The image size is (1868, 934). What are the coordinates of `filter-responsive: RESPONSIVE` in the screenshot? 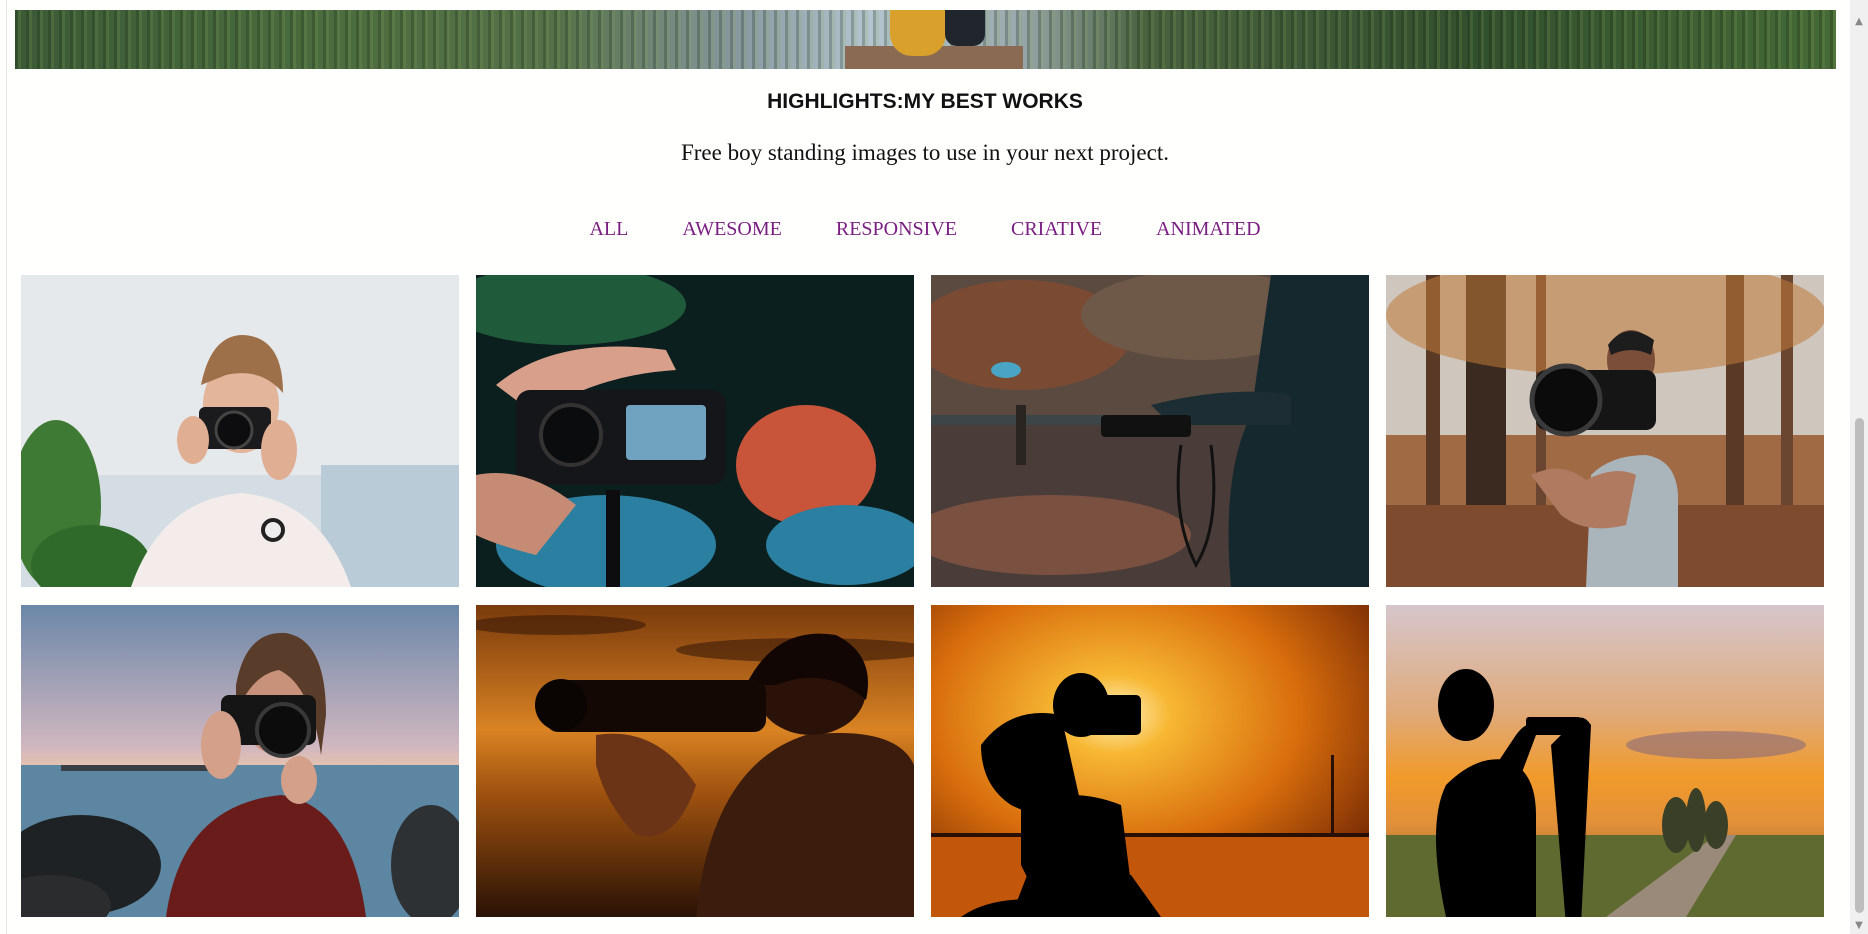 It's located at (896, 229).